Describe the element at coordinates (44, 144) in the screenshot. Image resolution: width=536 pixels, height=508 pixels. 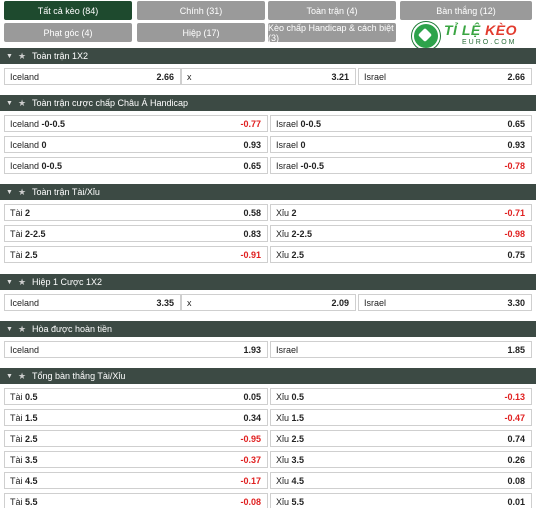
I see `handicap-line: 0` at that location.